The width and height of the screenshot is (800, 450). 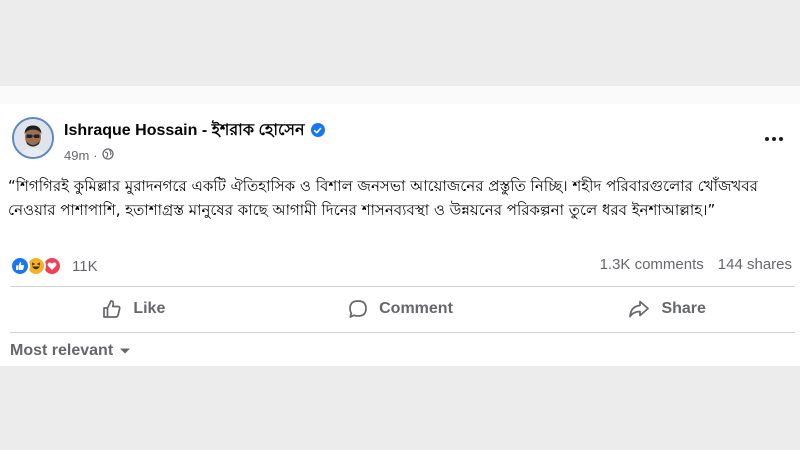 I want to click on comment-sort-label: Most relevant, so click(x=62, y=350).